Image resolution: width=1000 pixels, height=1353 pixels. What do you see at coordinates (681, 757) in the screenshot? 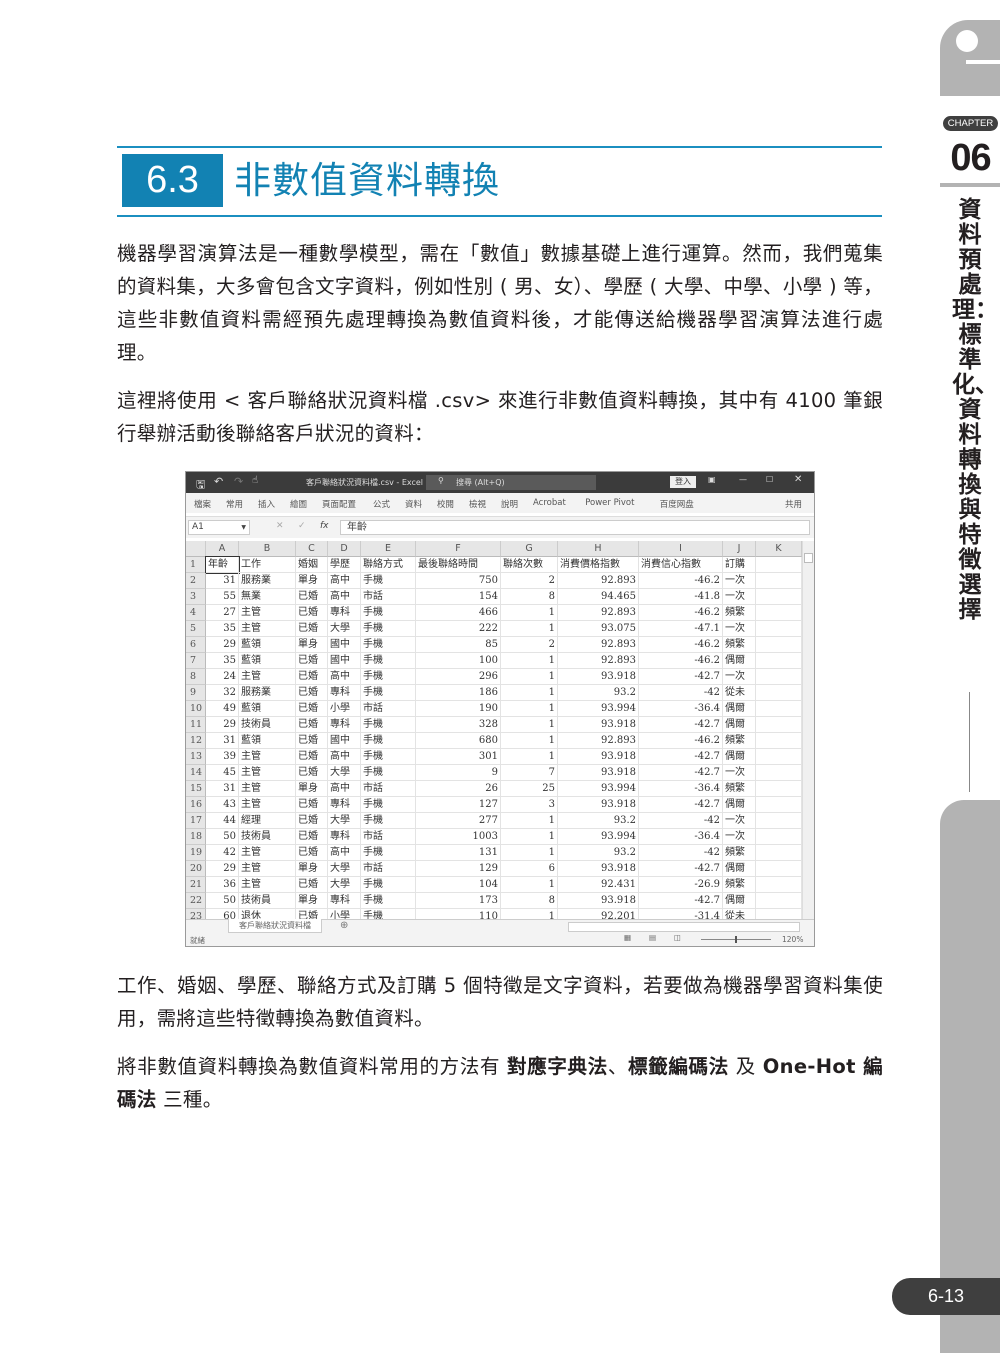
I see `table-cell: -42.7` at bounding box center [681, 757].